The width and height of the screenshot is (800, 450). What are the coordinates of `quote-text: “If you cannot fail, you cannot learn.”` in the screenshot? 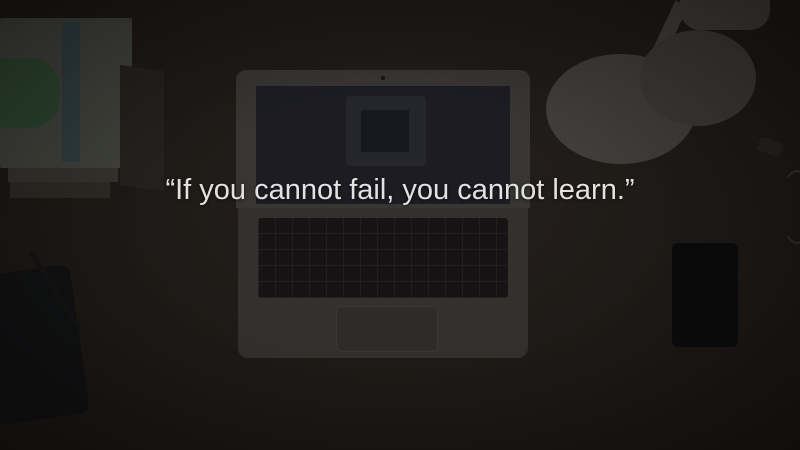 It's located at (400, 190).